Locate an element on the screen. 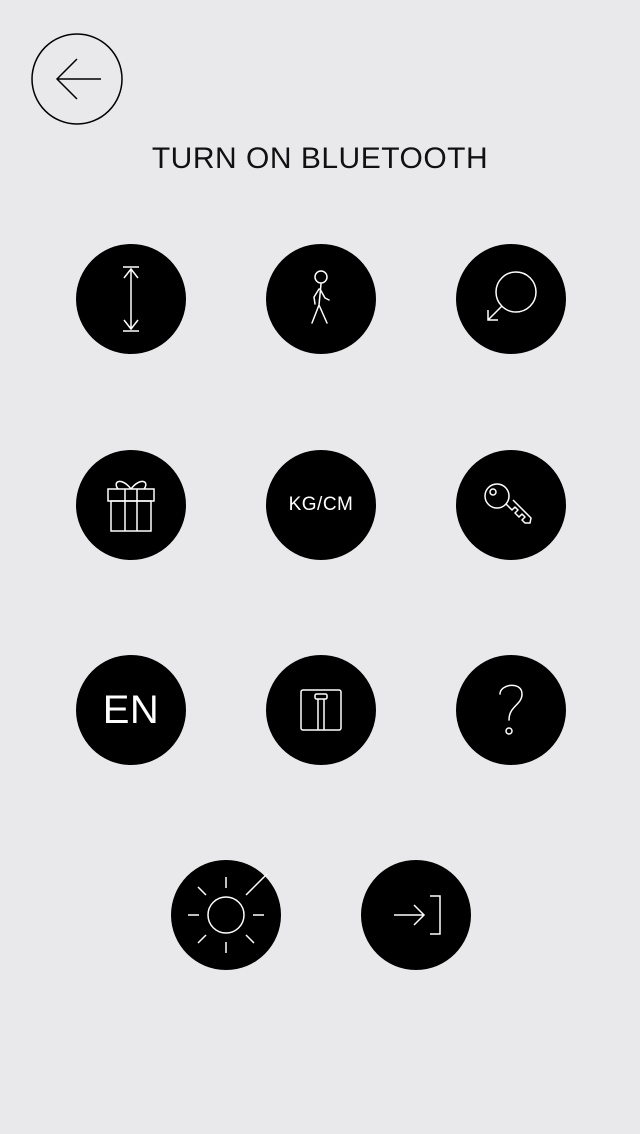 The image size is (640, 1134). scale-button is located at coordinates (321, 710).